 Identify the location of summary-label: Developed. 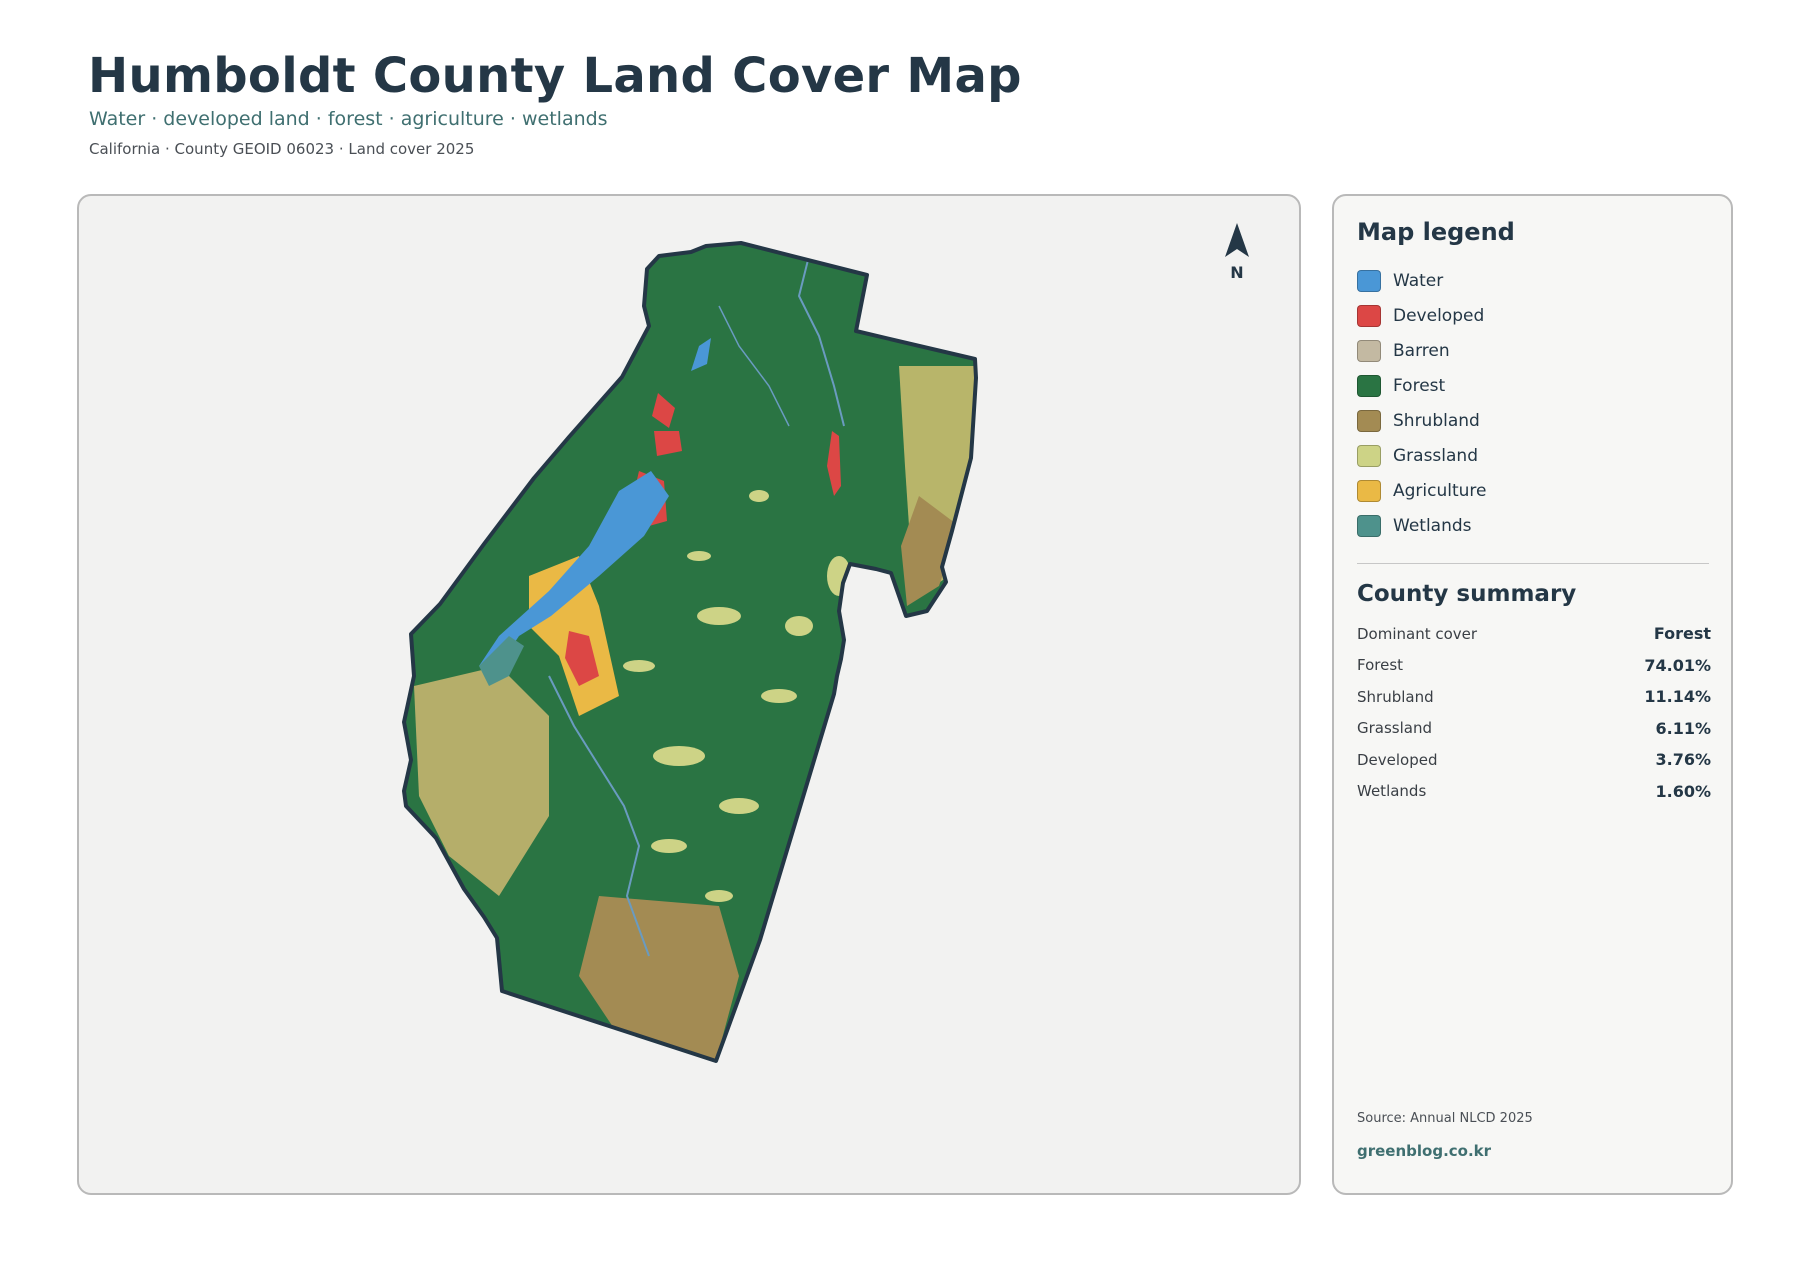
(1397, 759).